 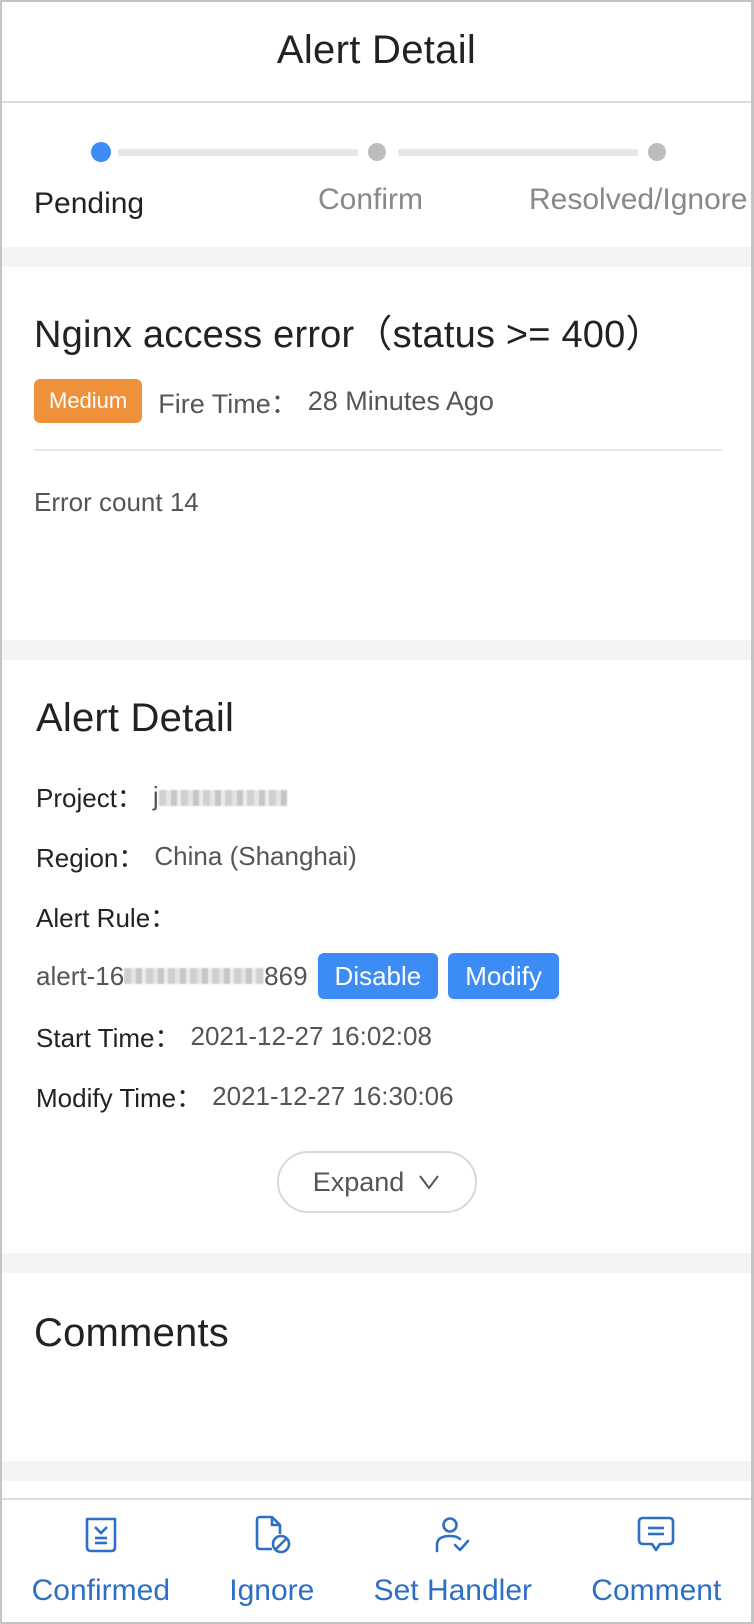 I want to click on project-label: Project：, so click(x=89, y=797).